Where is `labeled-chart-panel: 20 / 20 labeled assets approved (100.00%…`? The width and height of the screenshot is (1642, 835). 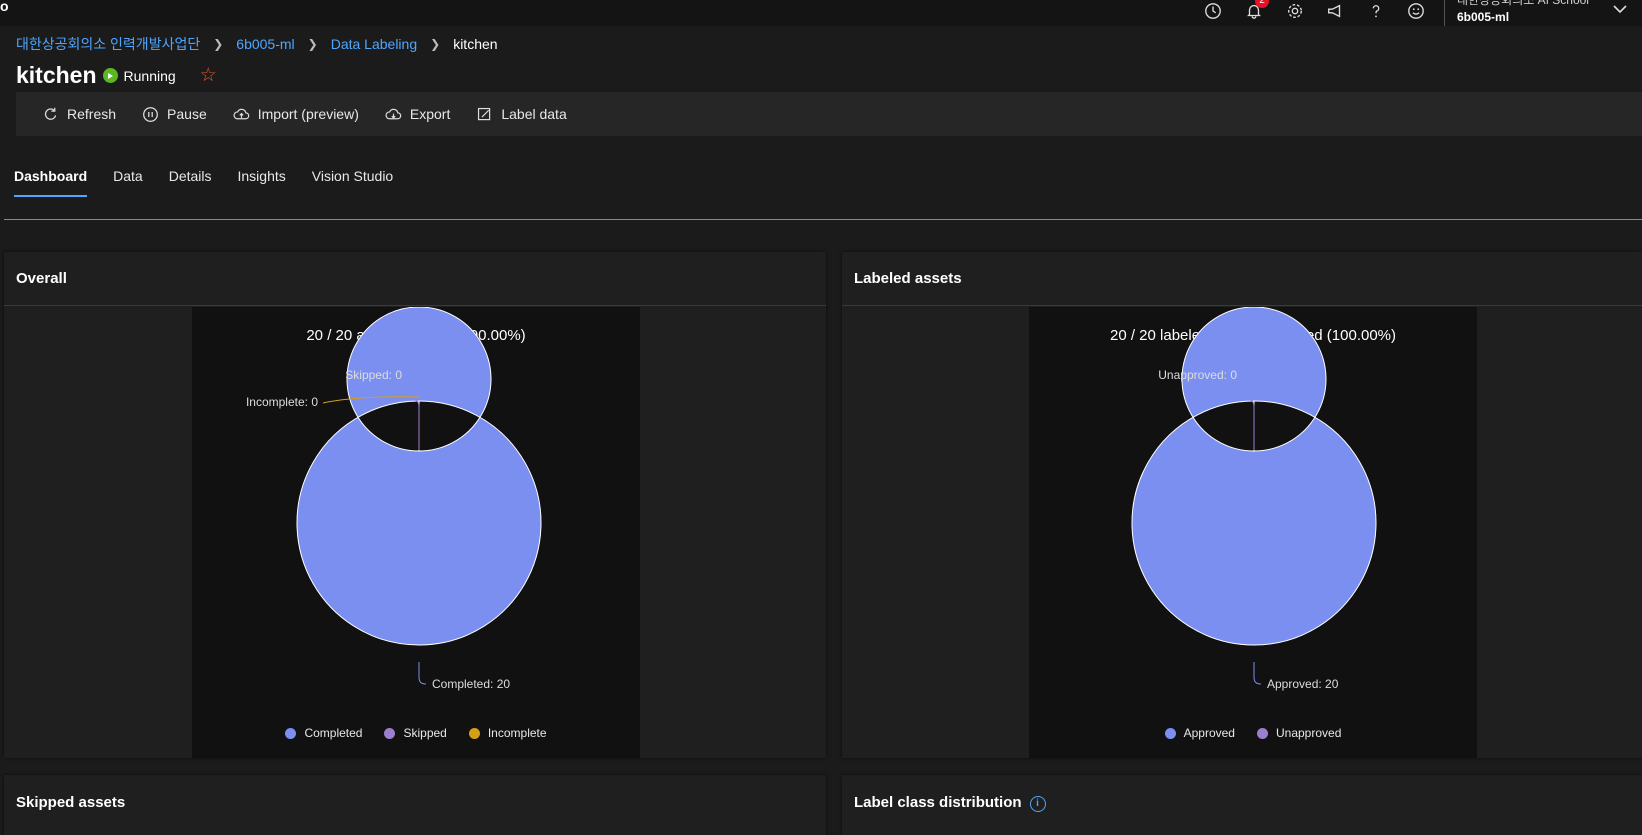
labeled-chart-panel: 20 / 20 labeled assets approved (100.00%… is located at coordinates (1253, 532).